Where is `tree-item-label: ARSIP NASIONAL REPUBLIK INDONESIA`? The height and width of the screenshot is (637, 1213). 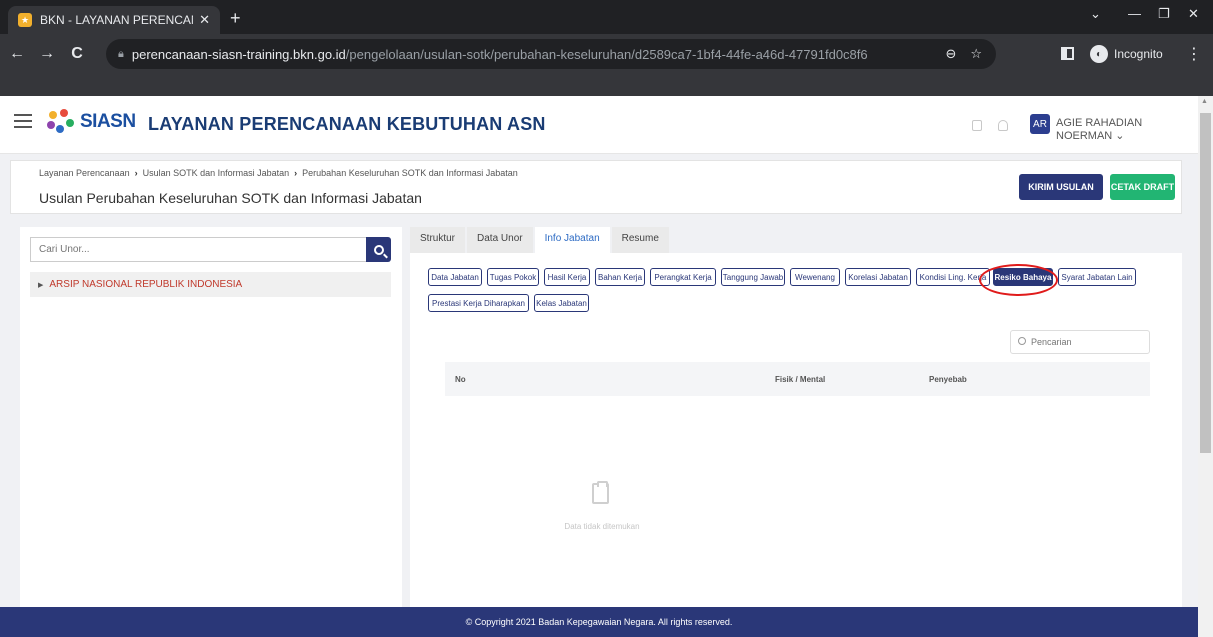 tree-item-label: ARSIP NASIONAL REPUBLIK INDONESIA is located at coordinates (146, 284).